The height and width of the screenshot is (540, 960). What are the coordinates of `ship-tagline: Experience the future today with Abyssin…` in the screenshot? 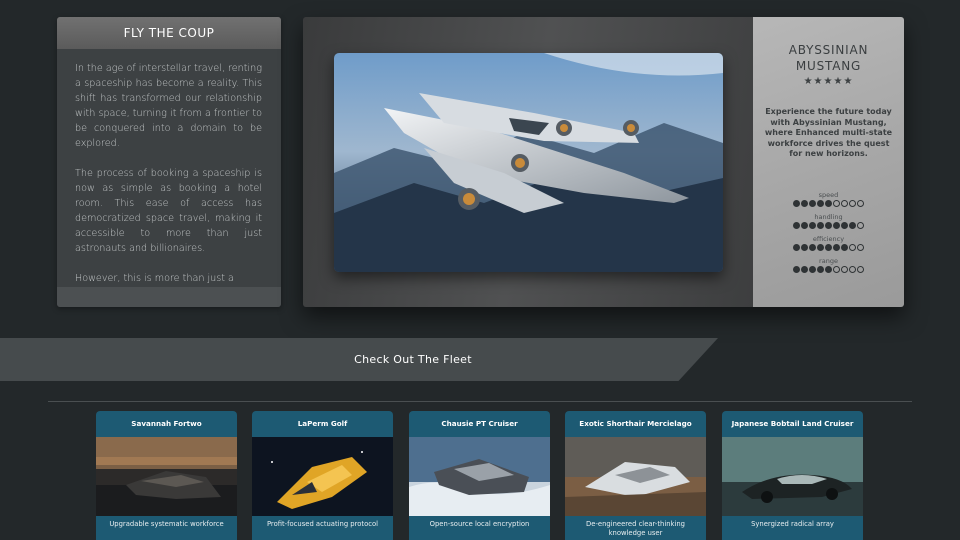 It's located at (828, 132).